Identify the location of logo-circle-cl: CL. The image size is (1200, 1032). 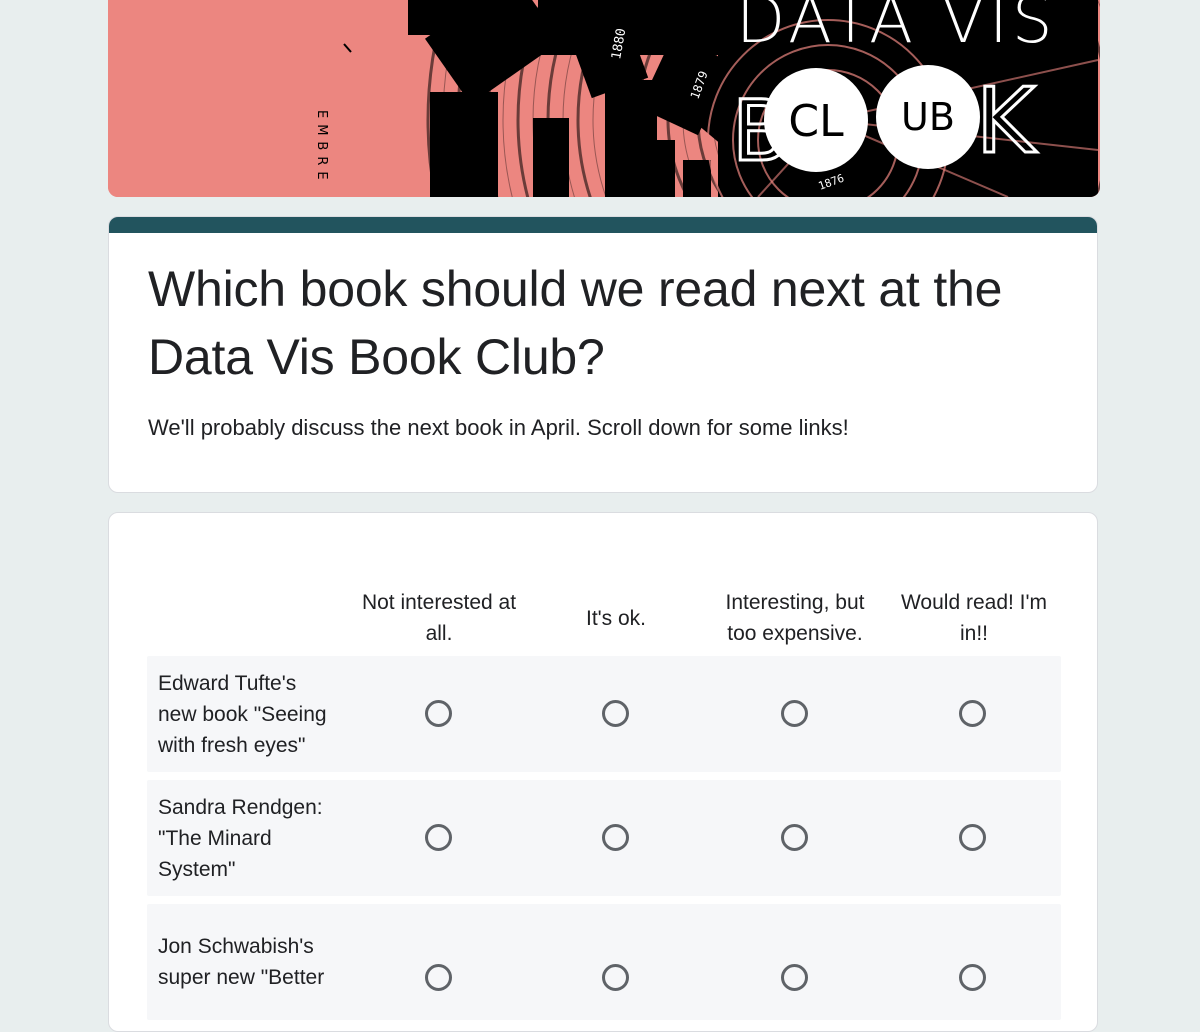
(816, 121).